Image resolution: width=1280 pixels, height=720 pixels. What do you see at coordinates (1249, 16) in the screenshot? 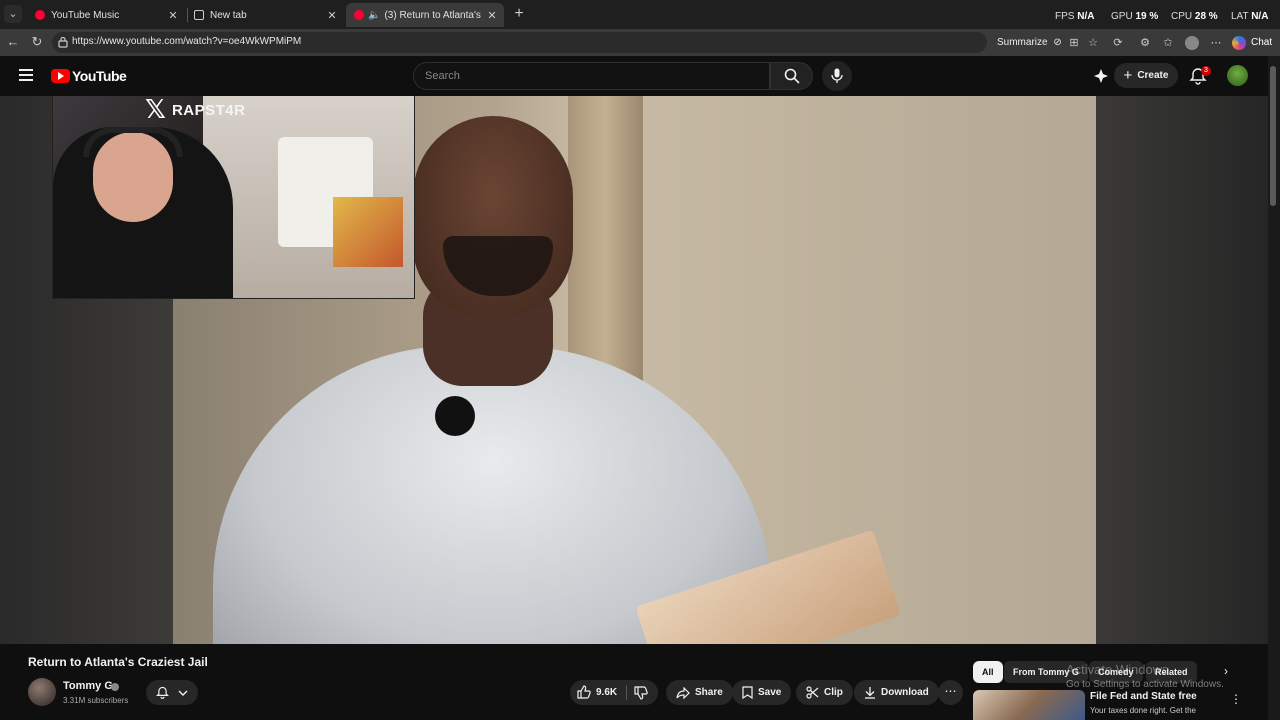
I see `lat-readout: LAT N/A` at bounding box center [1249, 16].